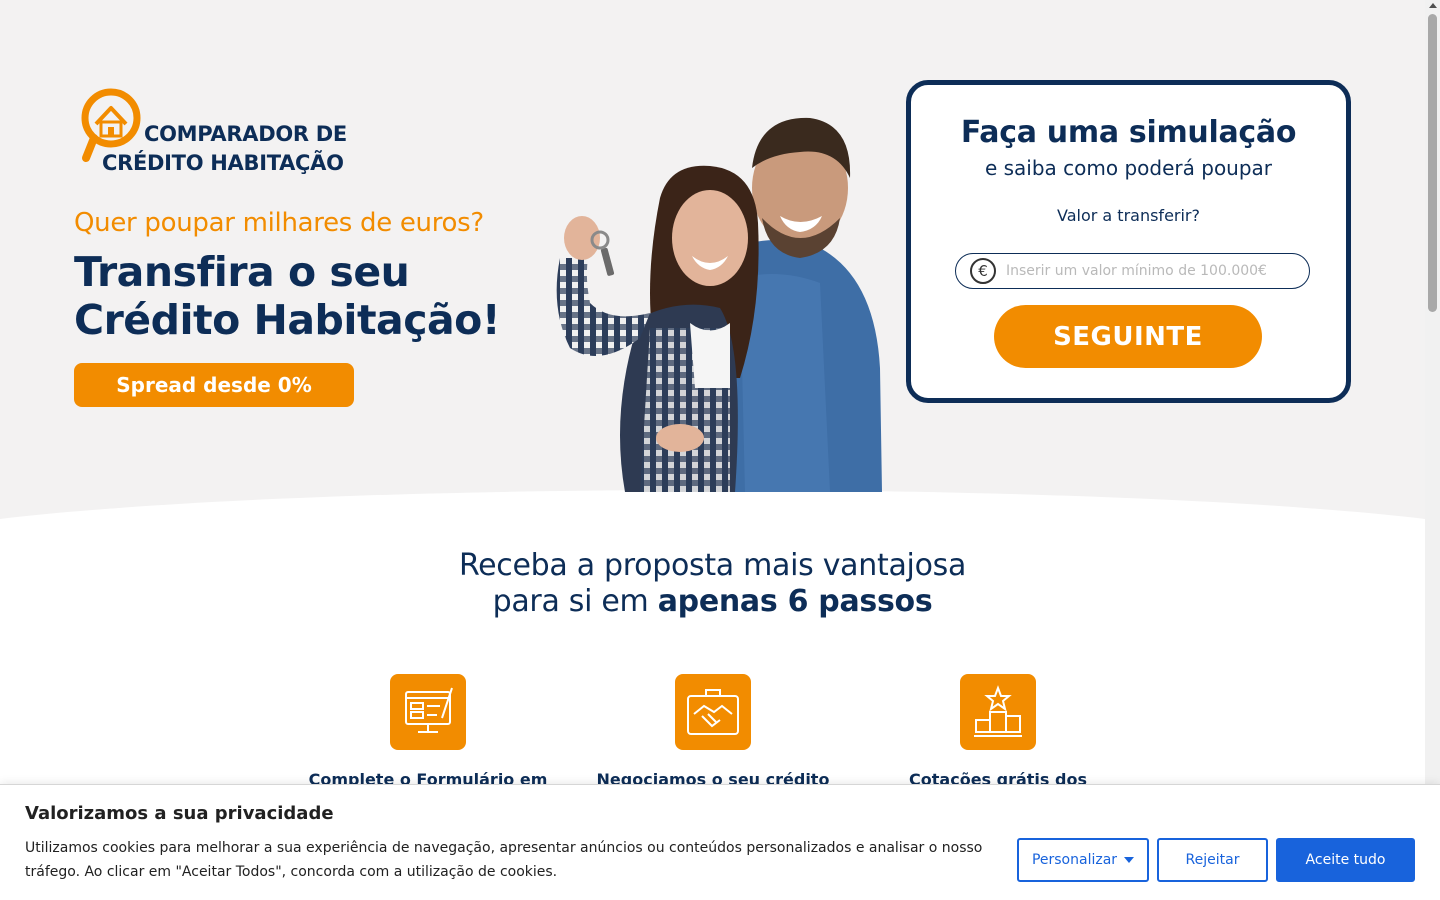  I want to click on caret-down-icon, so click(1129, 860).